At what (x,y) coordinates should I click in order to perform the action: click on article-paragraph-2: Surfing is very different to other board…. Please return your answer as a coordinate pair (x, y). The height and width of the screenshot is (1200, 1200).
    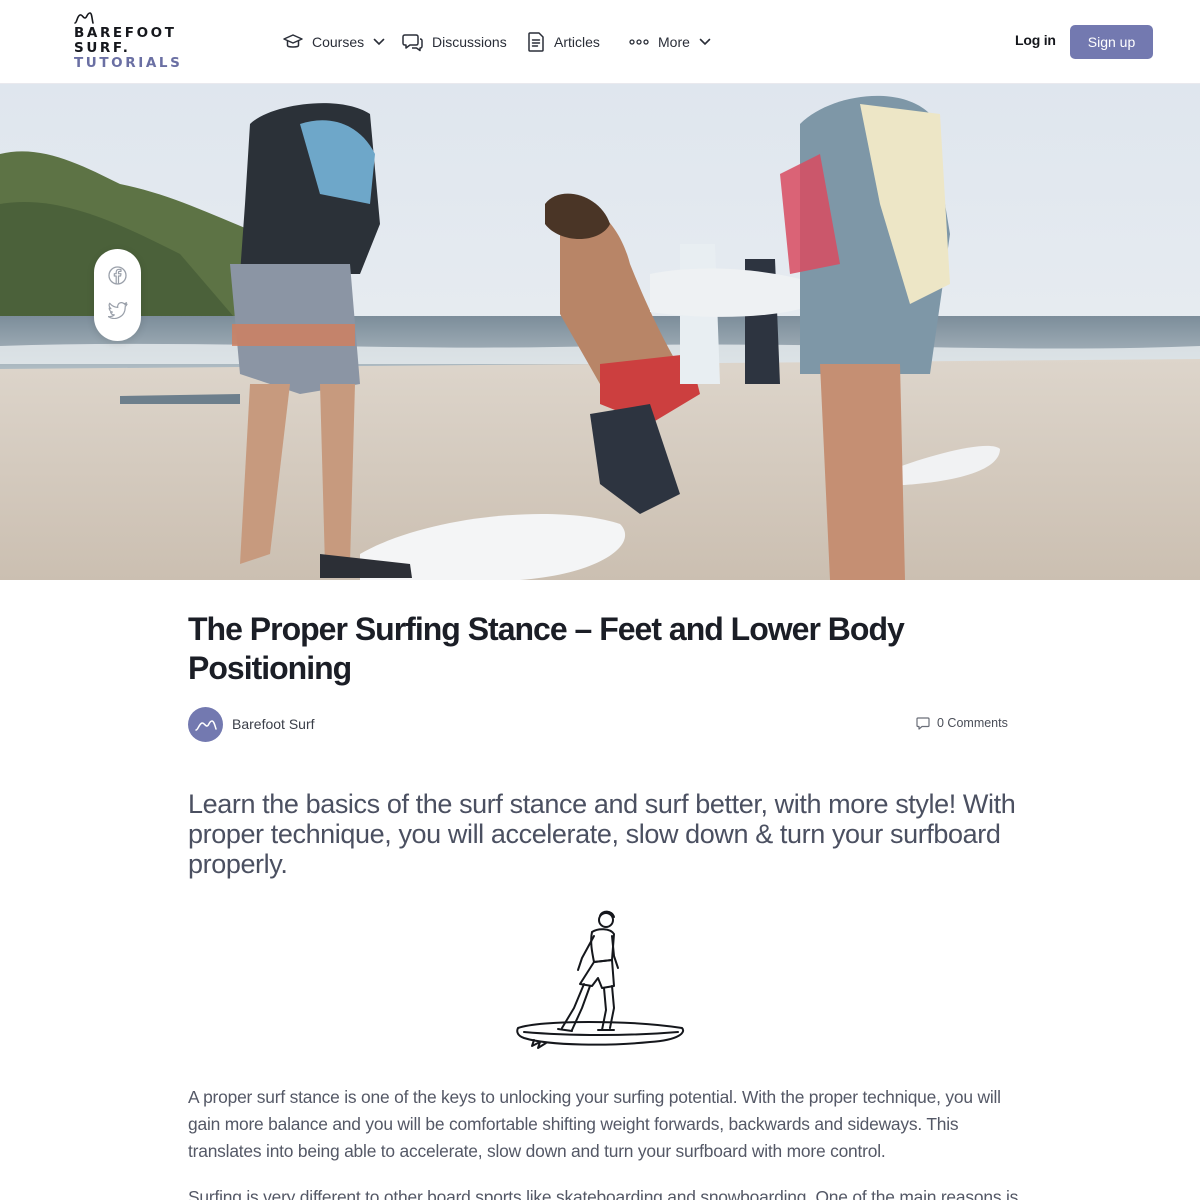
    Looking at the image, I should click on (603, 1193).